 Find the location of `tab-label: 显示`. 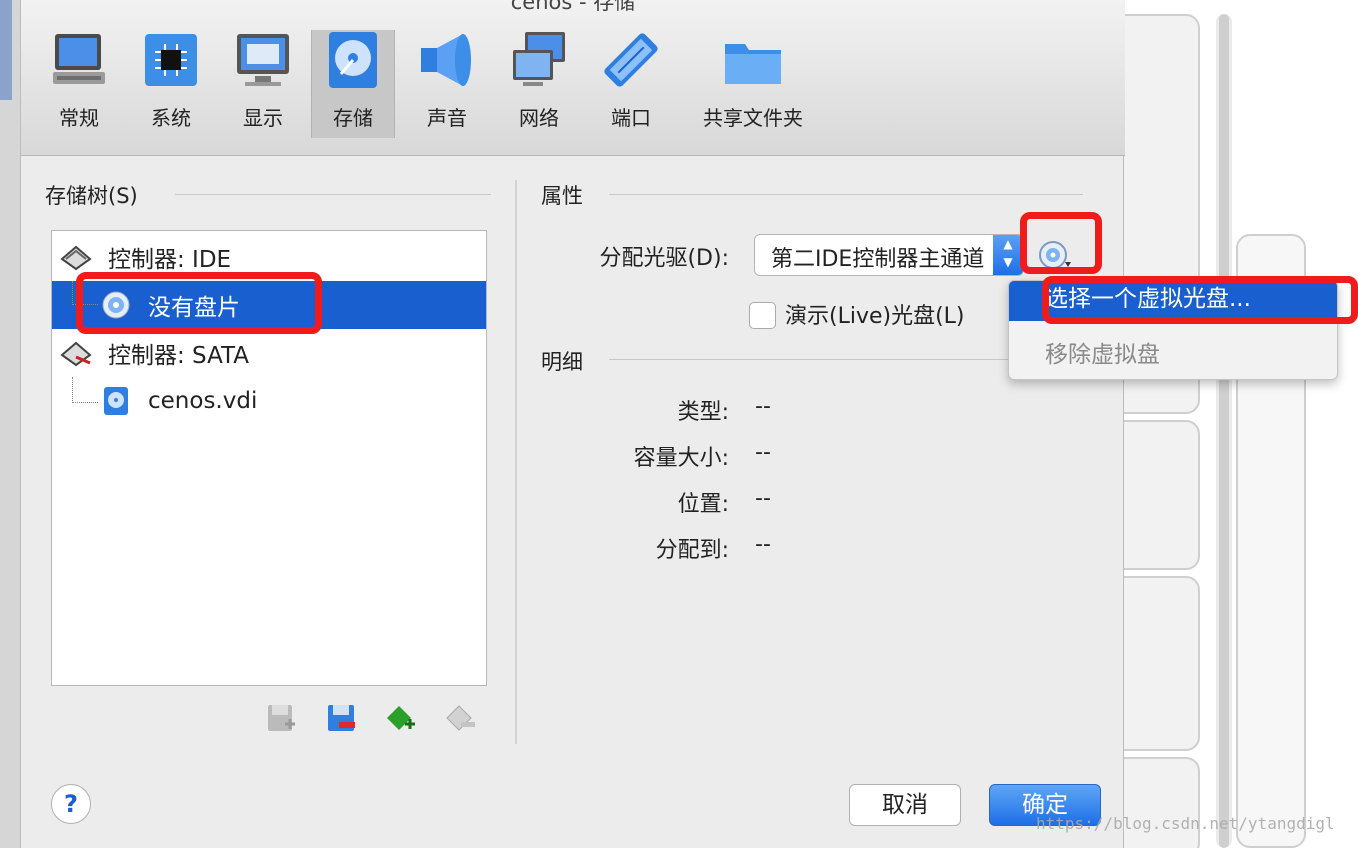

tab-label: 显示 is located at coordinates (263, 118).